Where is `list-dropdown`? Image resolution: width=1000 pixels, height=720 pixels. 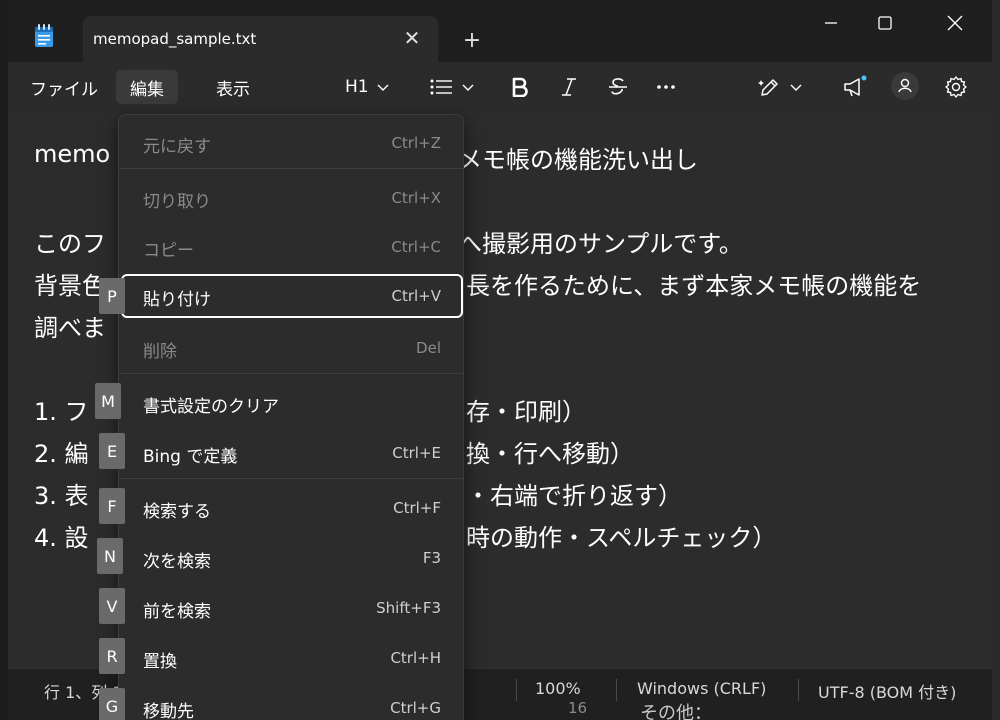 list-dropdown is located at coordinates (452, 87).